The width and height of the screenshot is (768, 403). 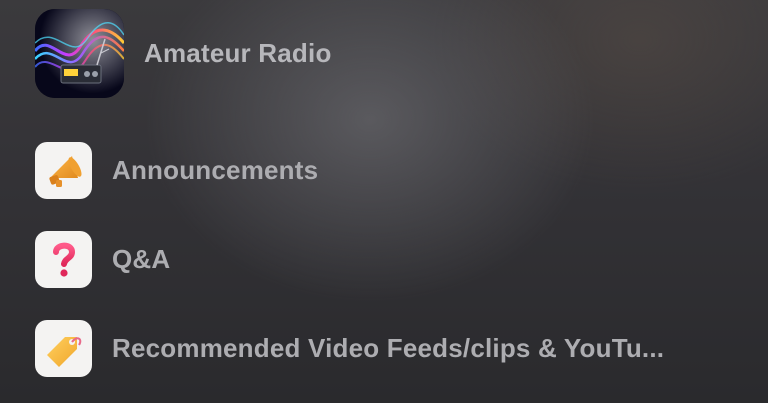 What do you see at coordinates (238, 53) in the screenshot?
I see `app-title: Amateur Radio` at bounding box center [238, 53].